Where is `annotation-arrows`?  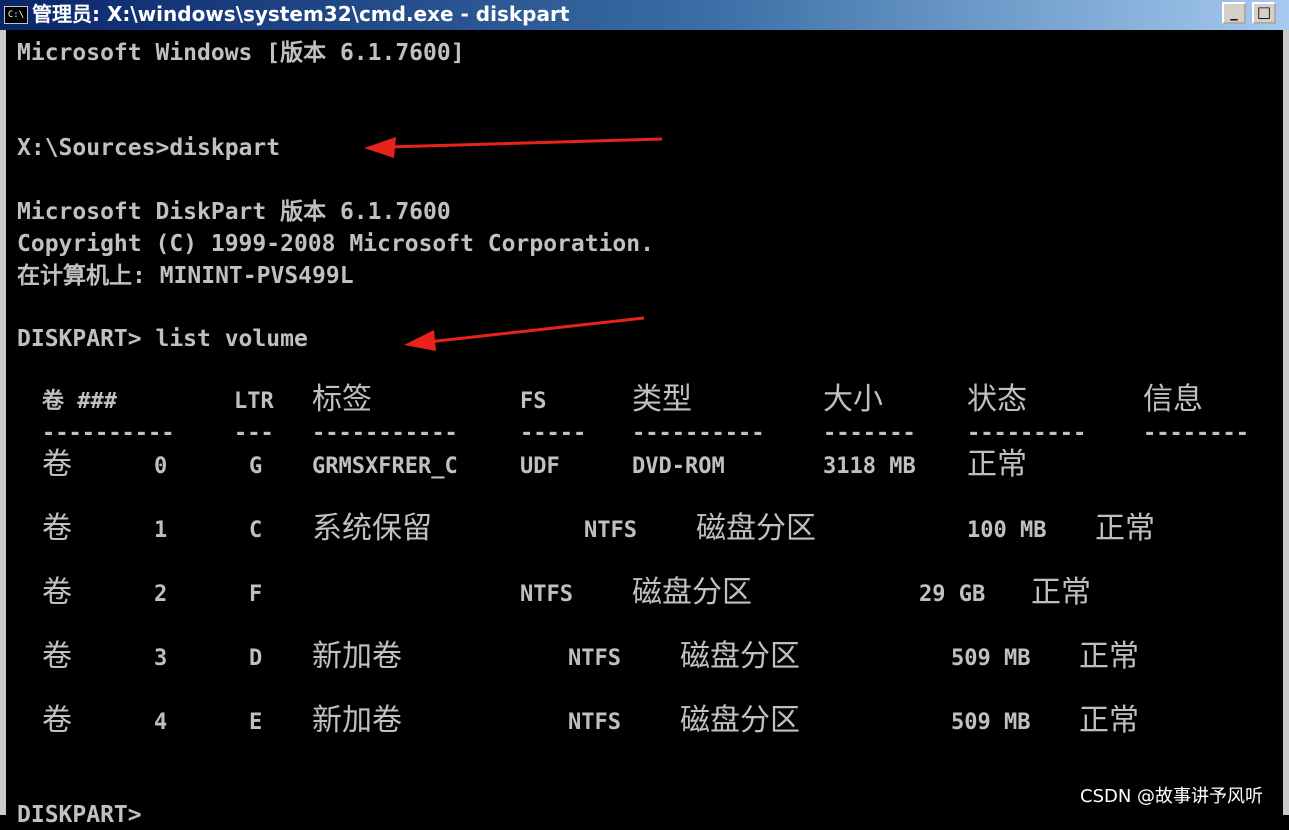 annotation-arrows is located at coordinates (513, 244).